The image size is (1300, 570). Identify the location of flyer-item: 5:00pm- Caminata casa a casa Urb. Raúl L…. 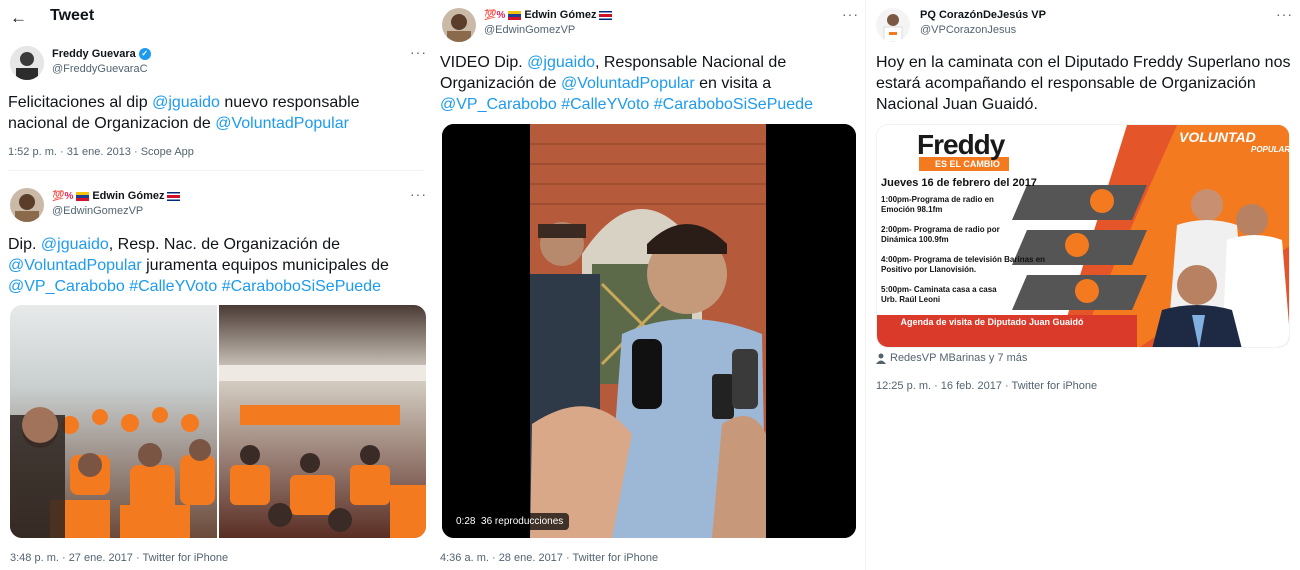
(939, 294).